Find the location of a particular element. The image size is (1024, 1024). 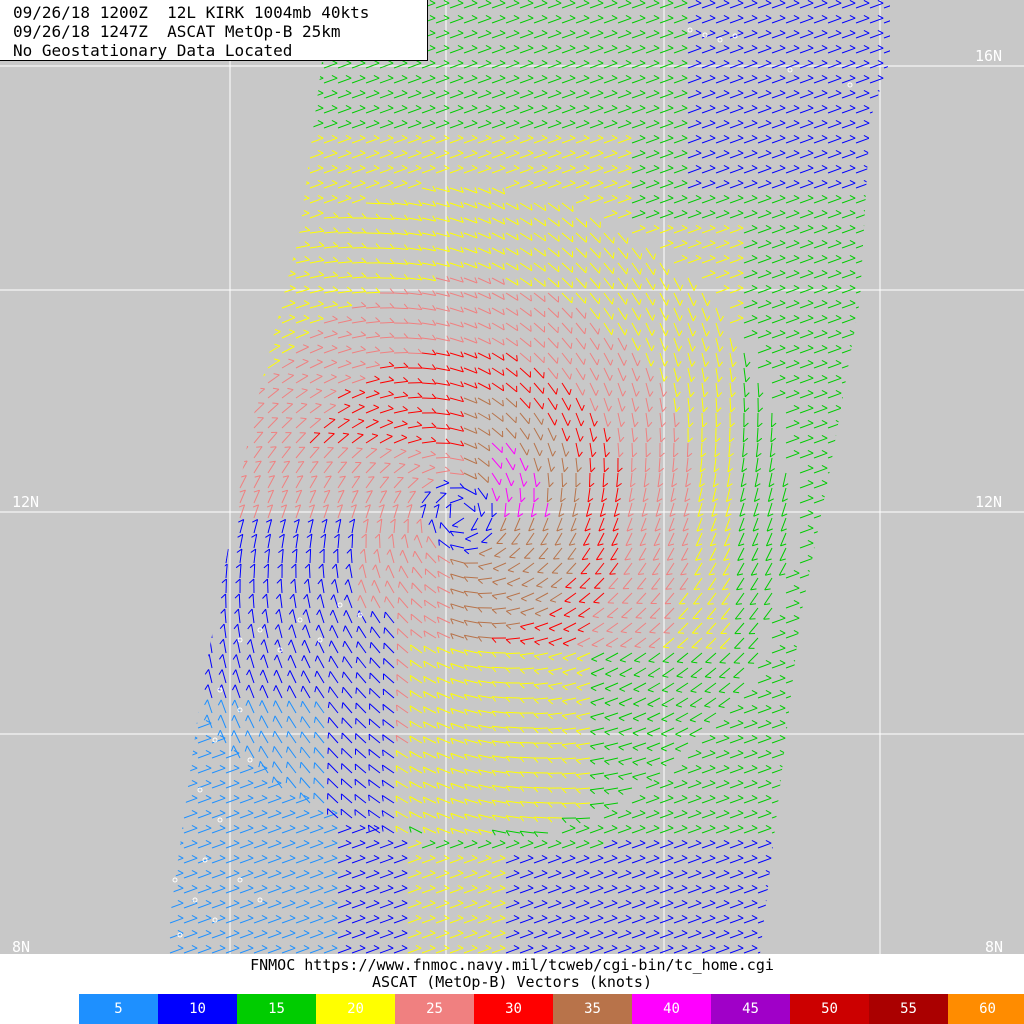

latitude-label-8n-left: 8N is located at coordinates (21, 946).